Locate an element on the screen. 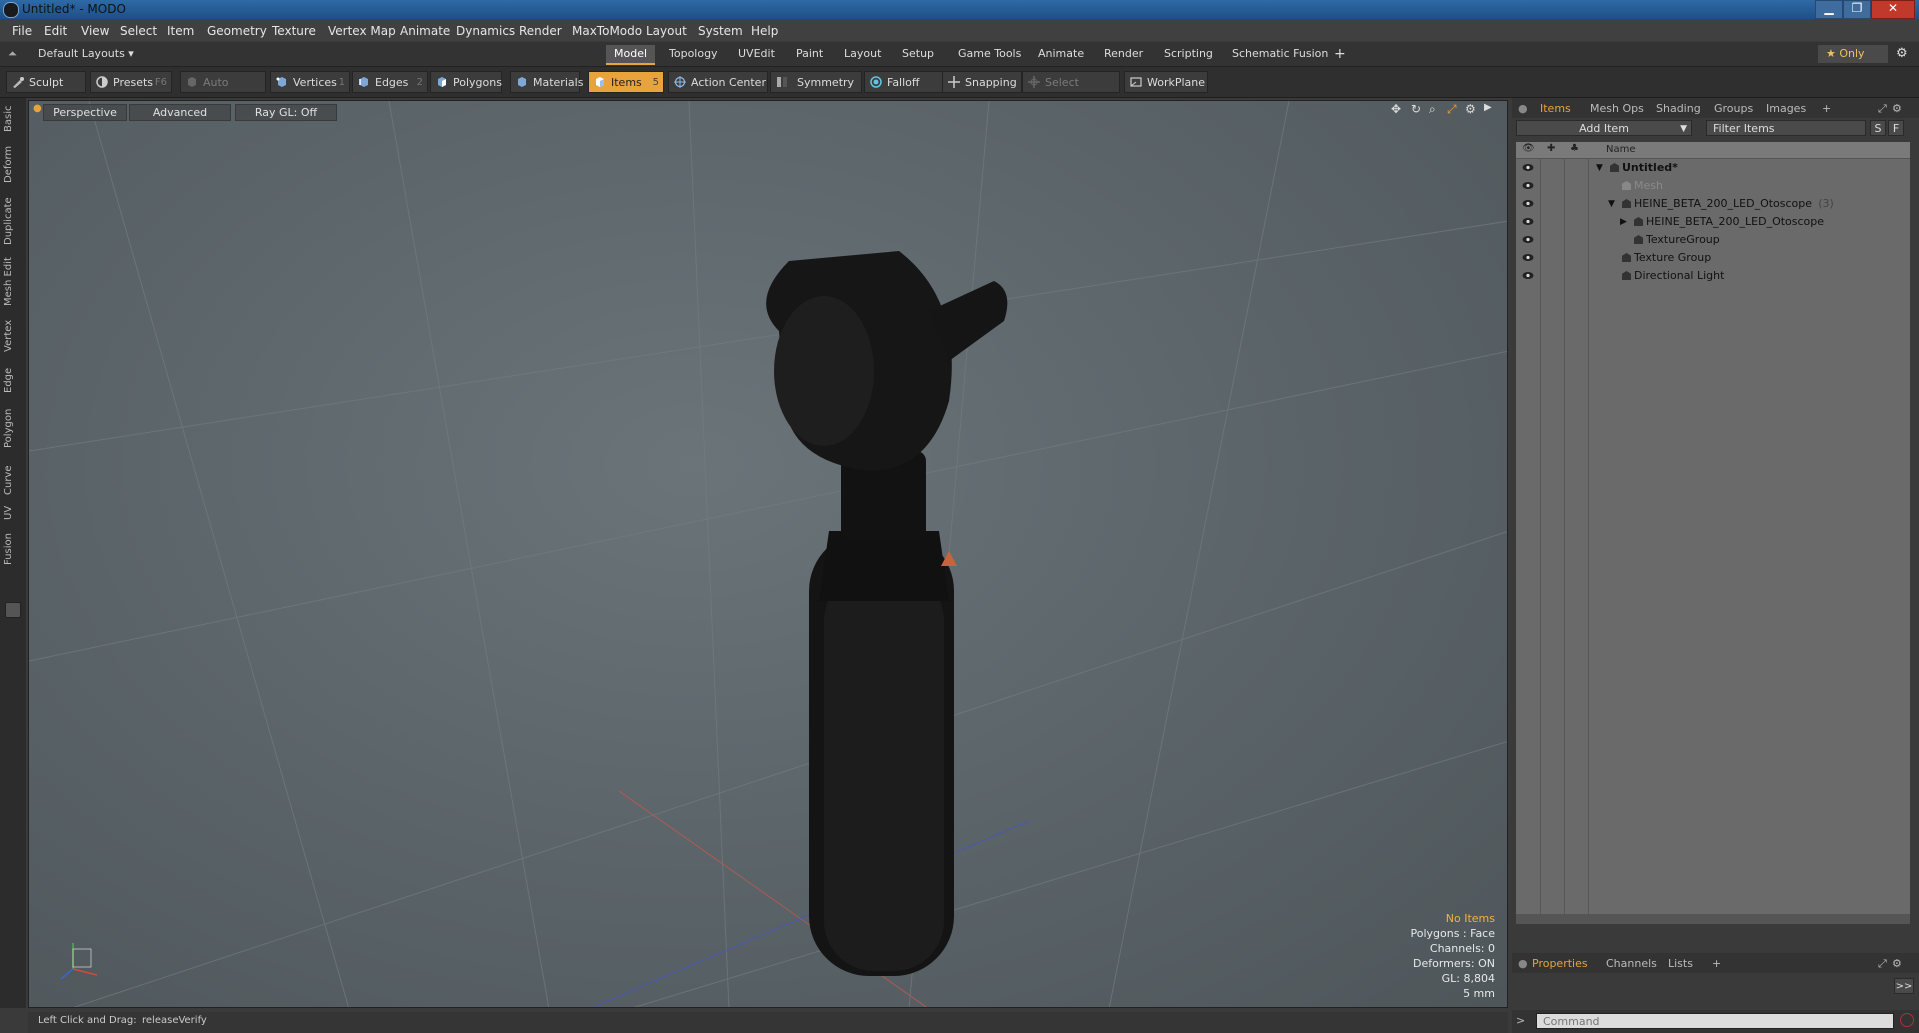  tab-curve: Curve is located at coordinates (12, 480).